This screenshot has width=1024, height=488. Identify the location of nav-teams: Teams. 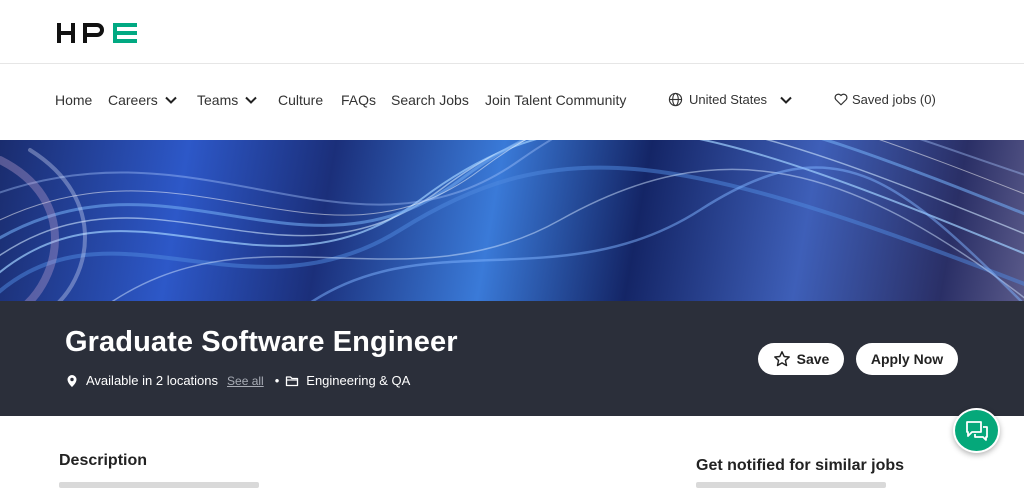
(227, 100).